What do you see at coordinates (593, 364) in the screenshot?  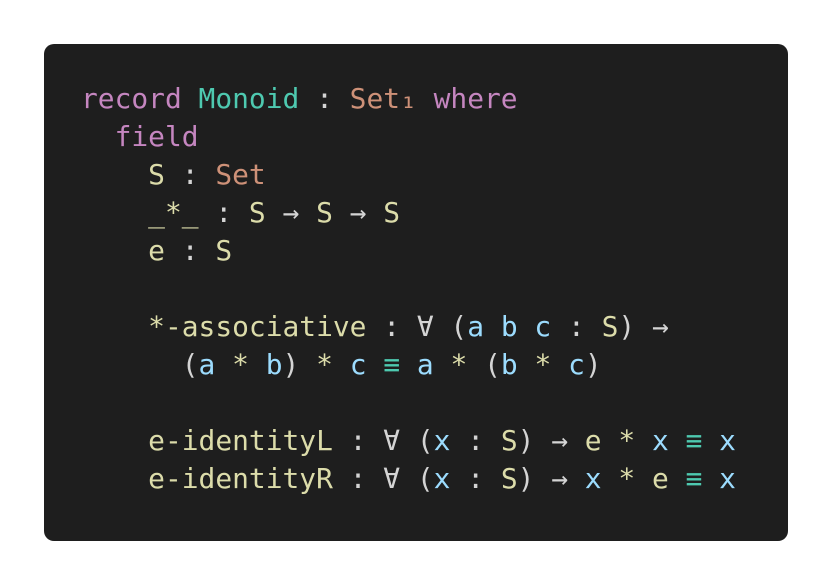 I see `code-token-plain: )` at bounding box center [593, 364].